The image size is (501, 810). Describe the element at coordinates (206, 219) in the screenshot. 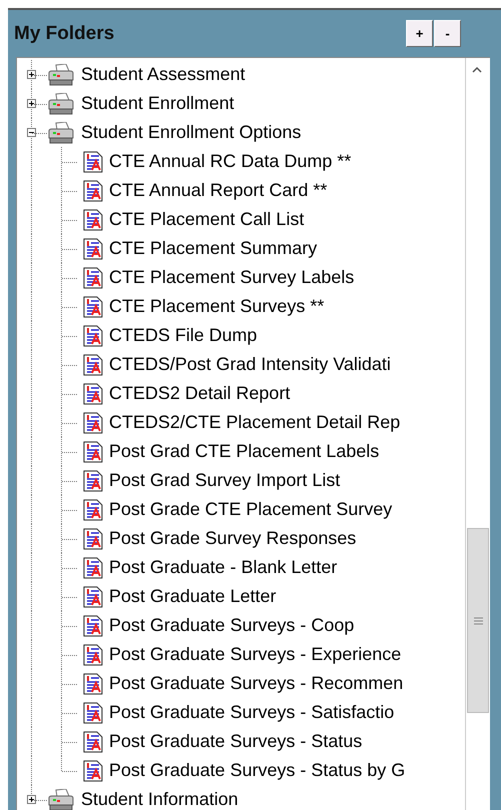

I see `report-label: CTE Placement Call List` at that location.